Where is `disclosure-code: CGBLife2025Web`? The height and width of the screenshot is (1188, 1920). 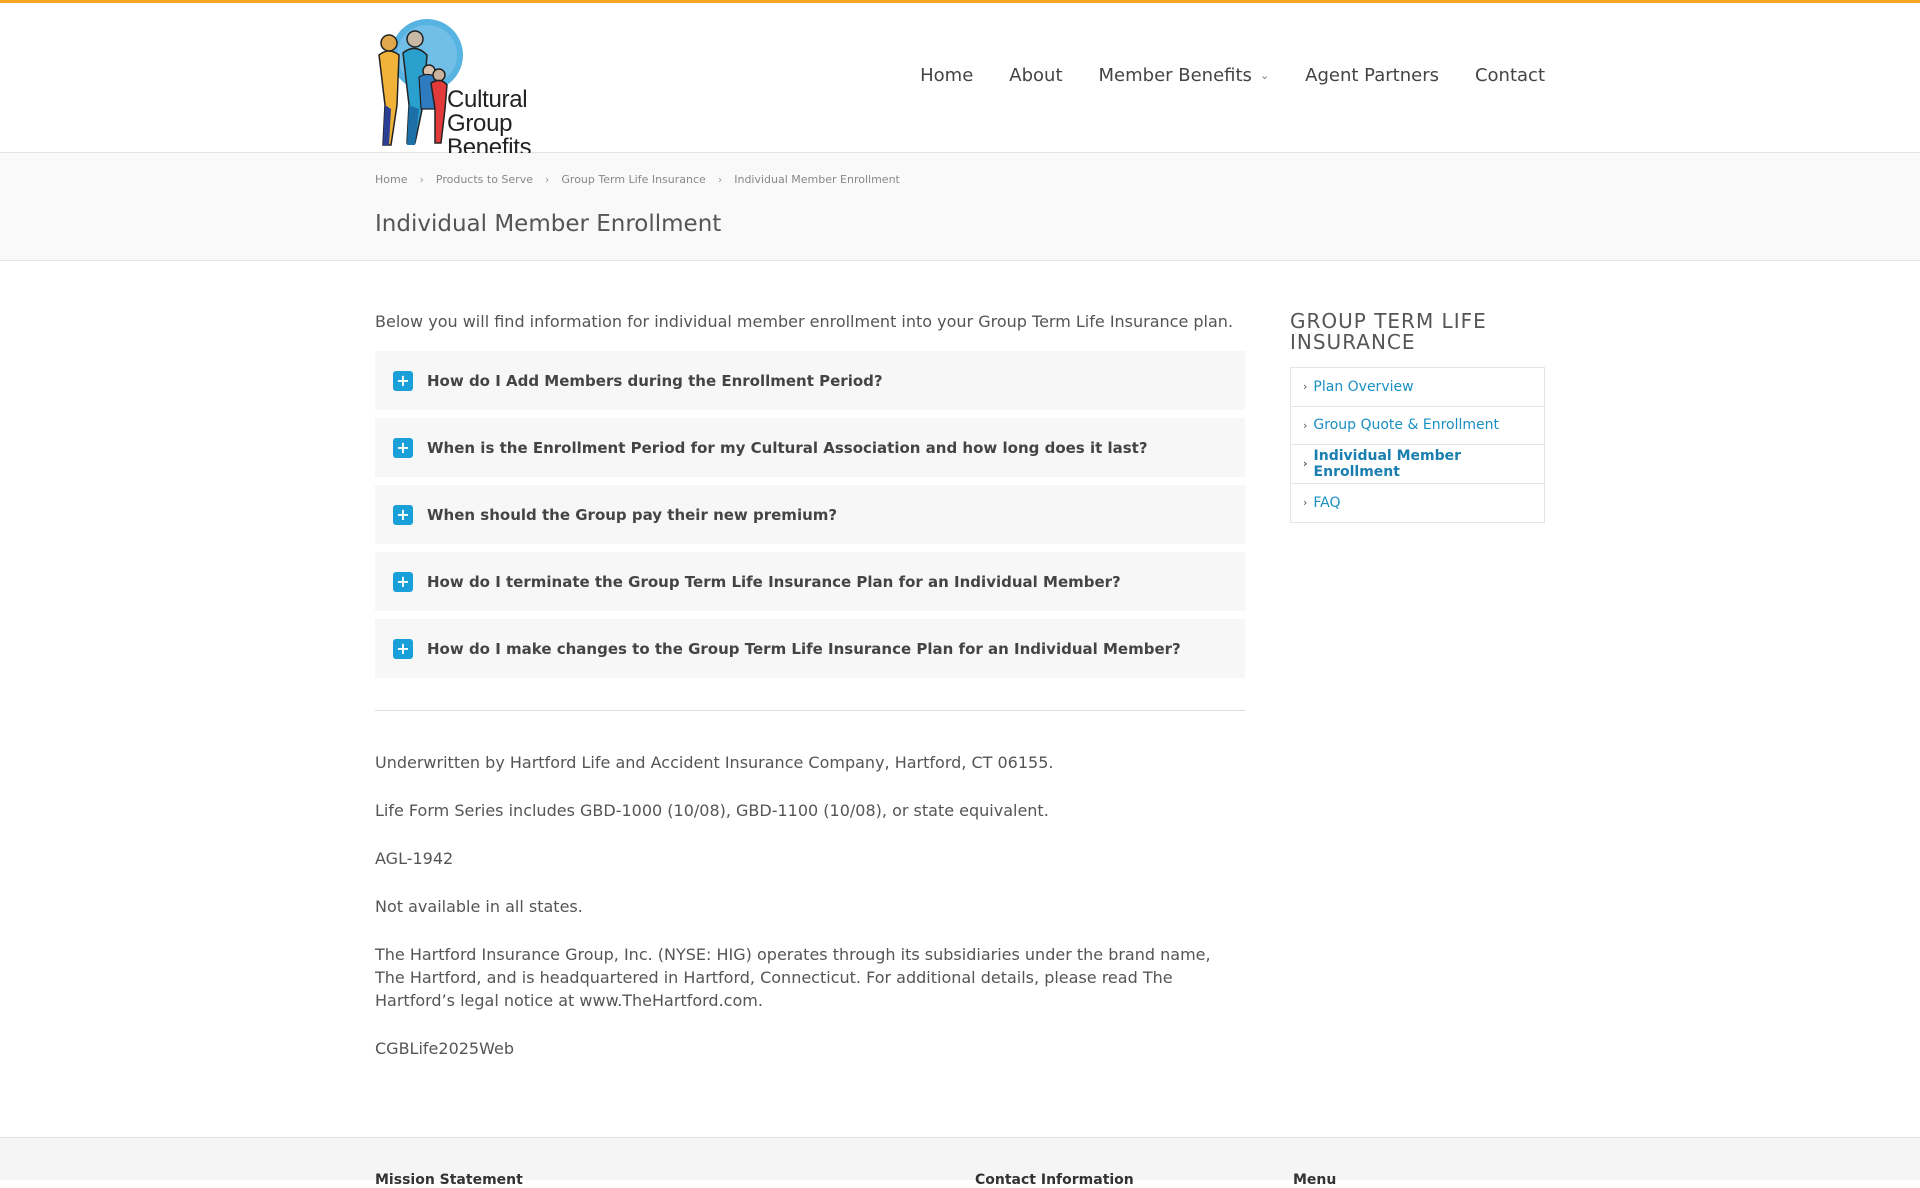
disclosure-code: CGBLife2025Web is located at coordinates (444, 1048).